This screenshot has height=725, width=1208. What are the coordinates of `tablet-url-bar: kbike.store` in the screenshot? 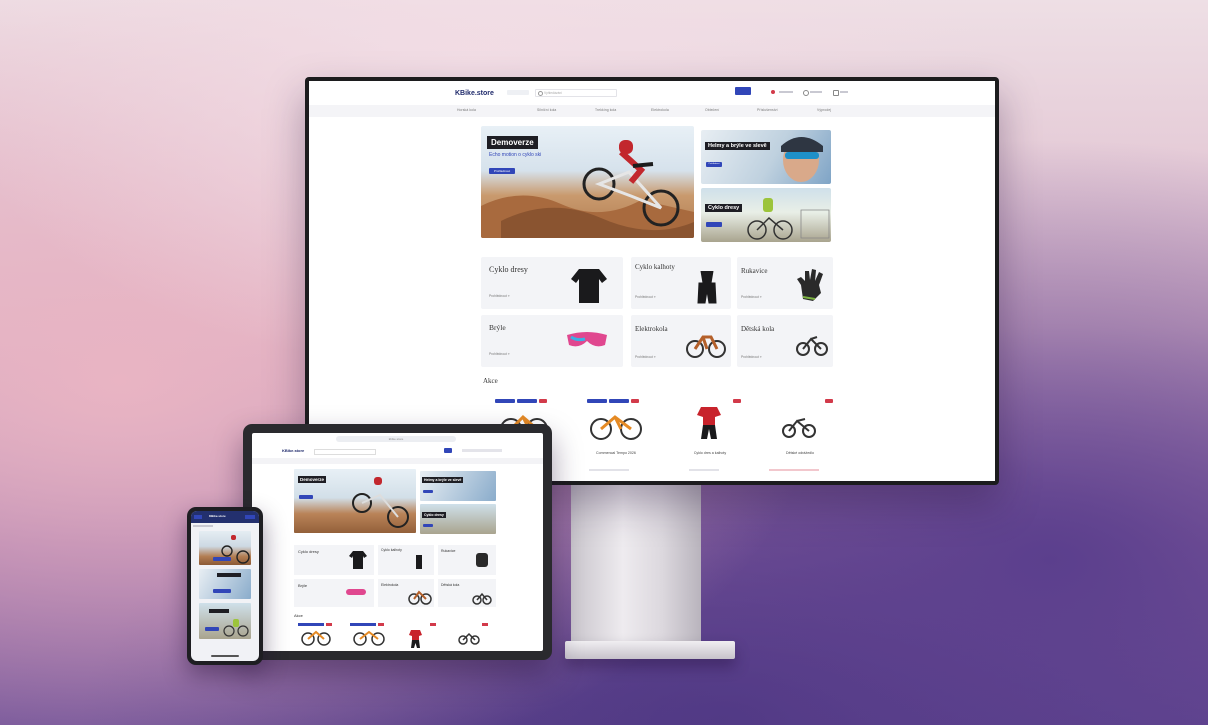 It's located at (396, 439).